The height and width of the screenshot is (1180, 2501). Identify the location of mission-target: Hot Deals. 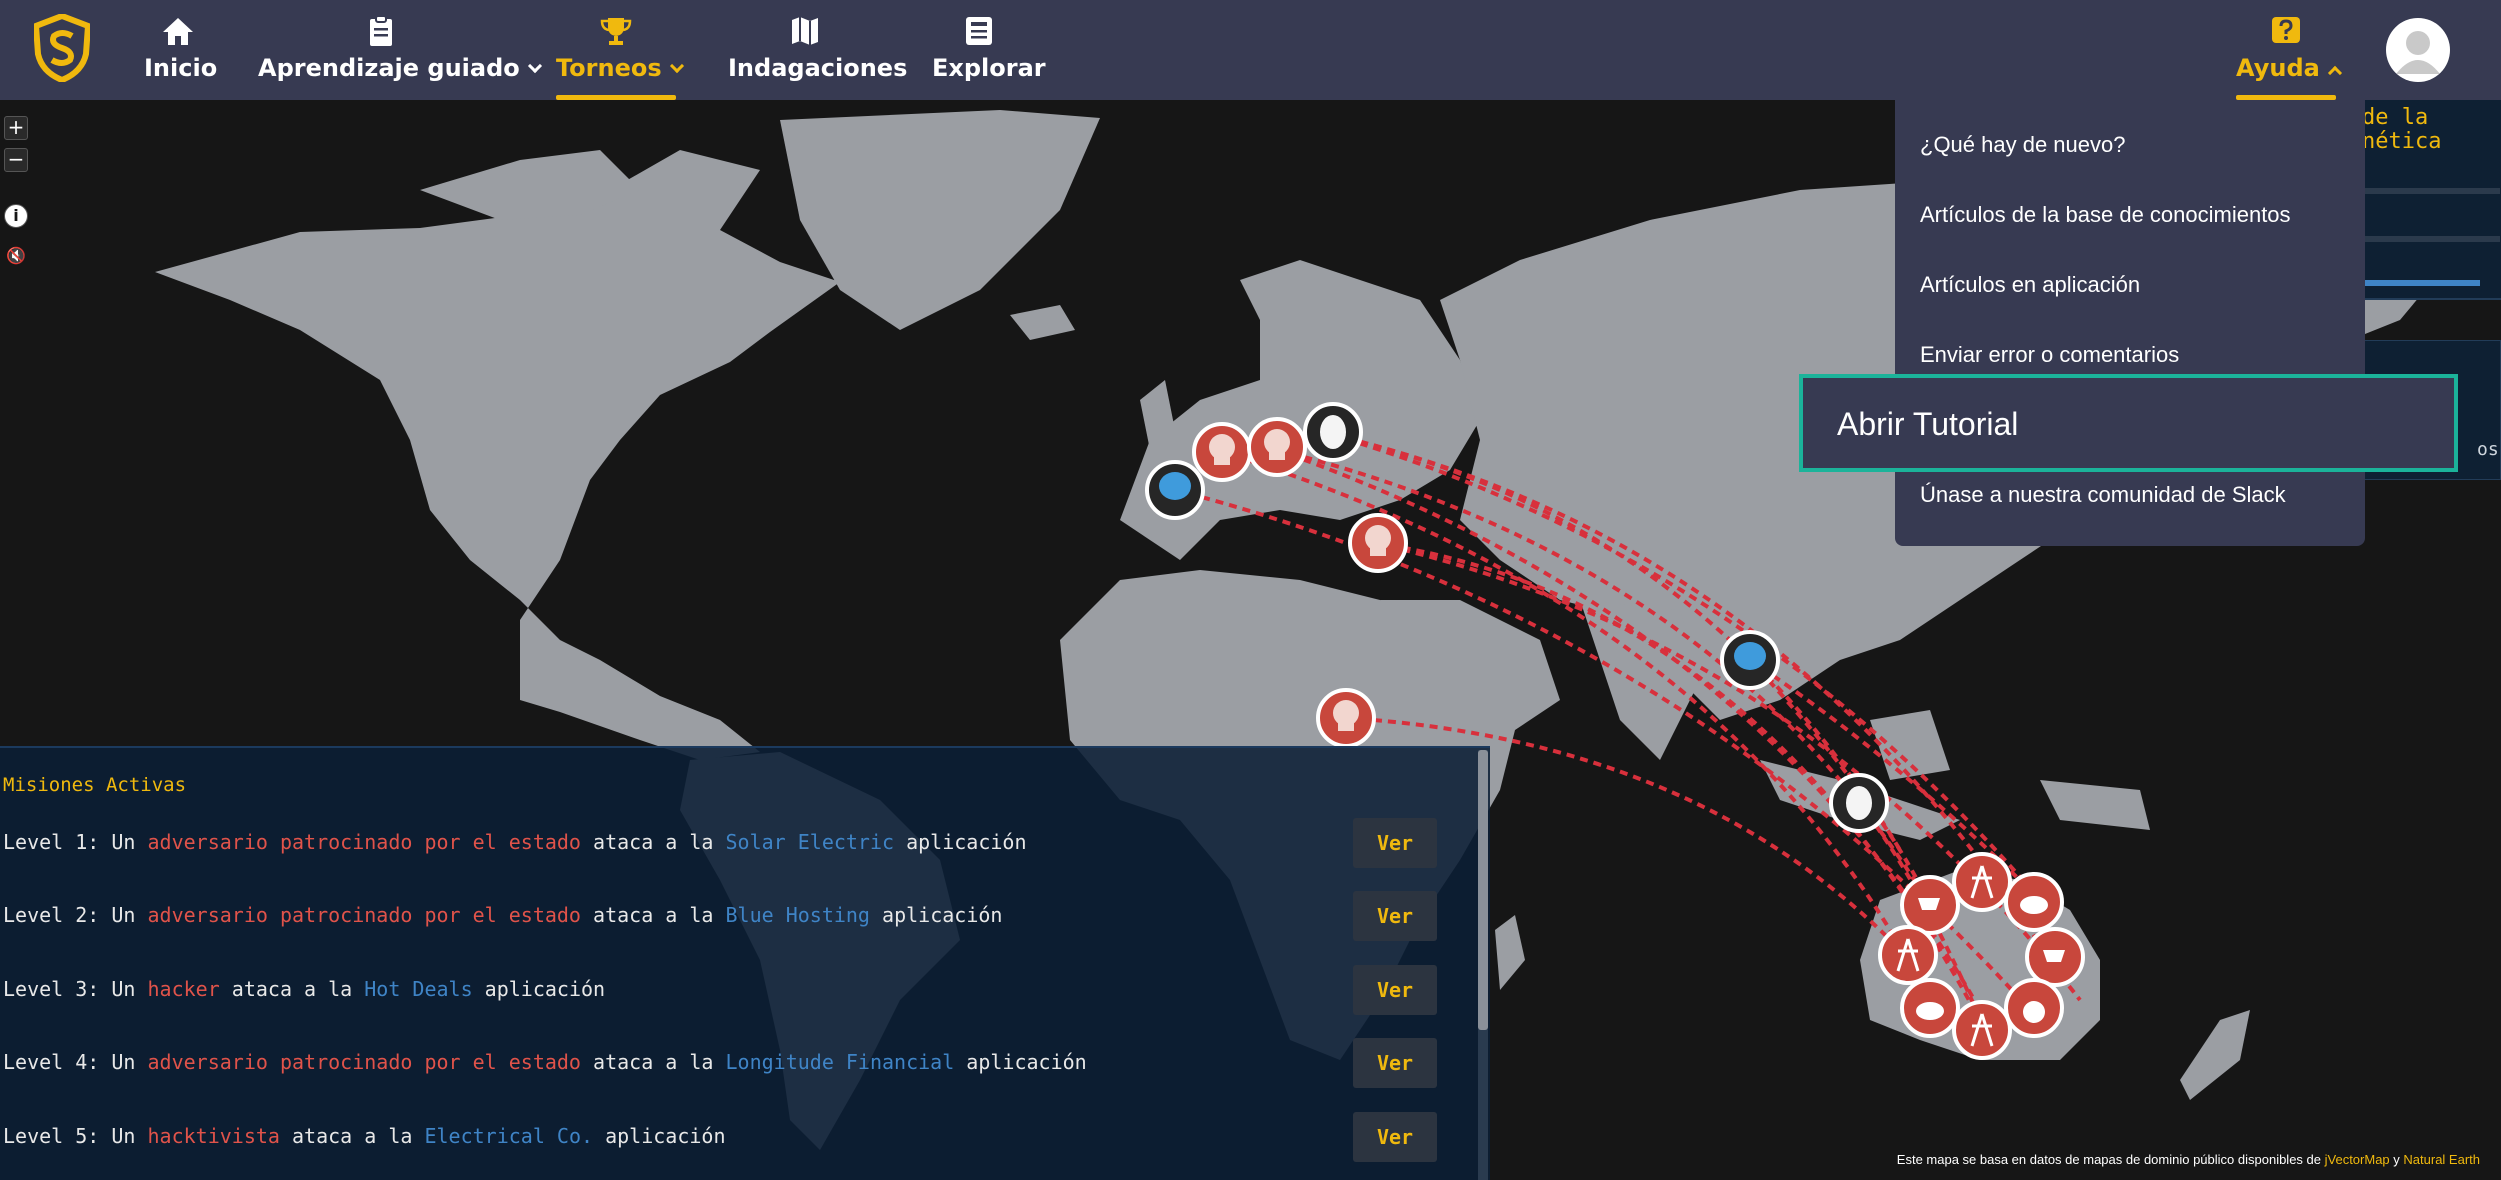
(418, 989).